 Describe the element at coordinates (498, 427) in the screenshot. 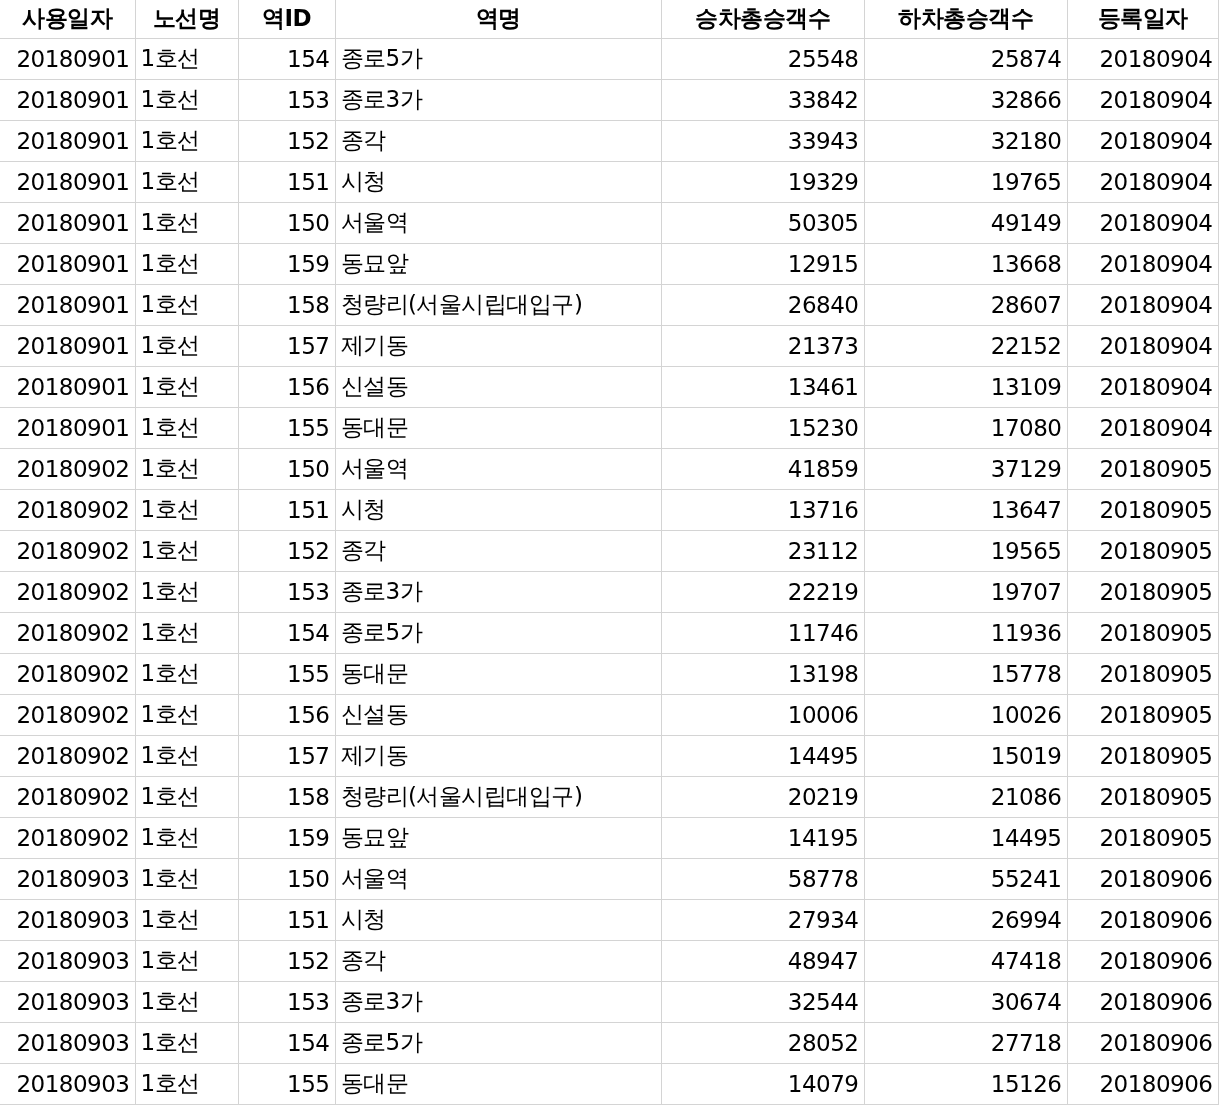

I see `table-cell: 동대문` at that location.